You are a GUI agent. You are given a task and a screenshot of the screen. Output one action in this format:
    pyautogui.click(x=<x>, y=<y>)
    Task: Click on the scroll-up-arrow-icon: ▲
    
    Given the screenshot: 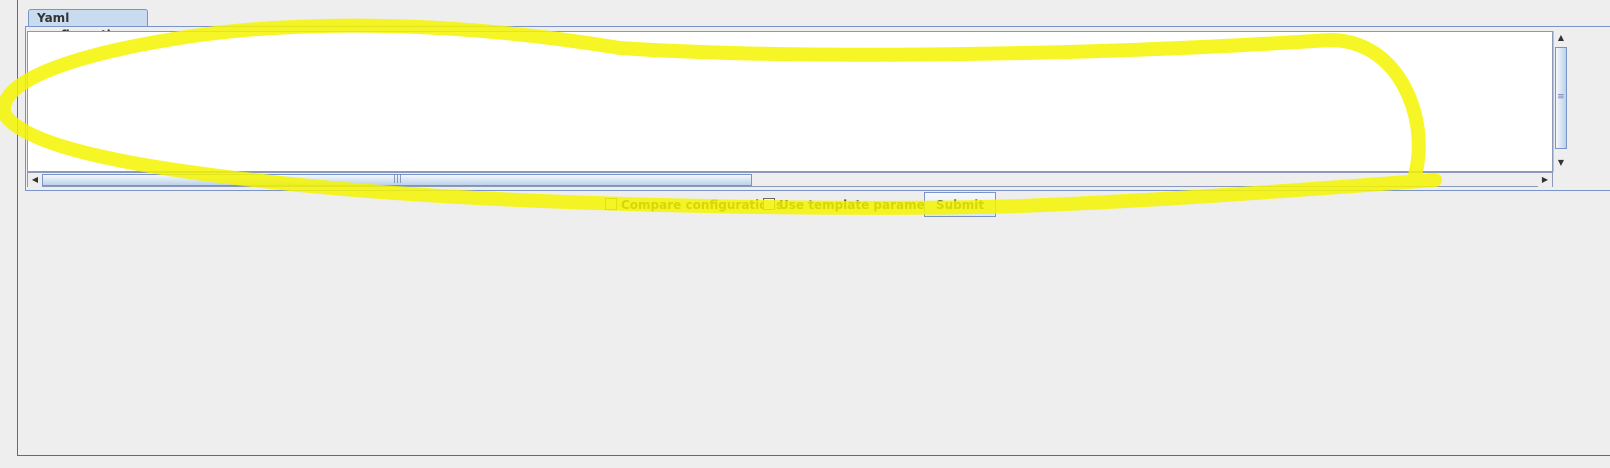 What is the action you would take?
    pyautogui.click(x=1561, y=38)
    